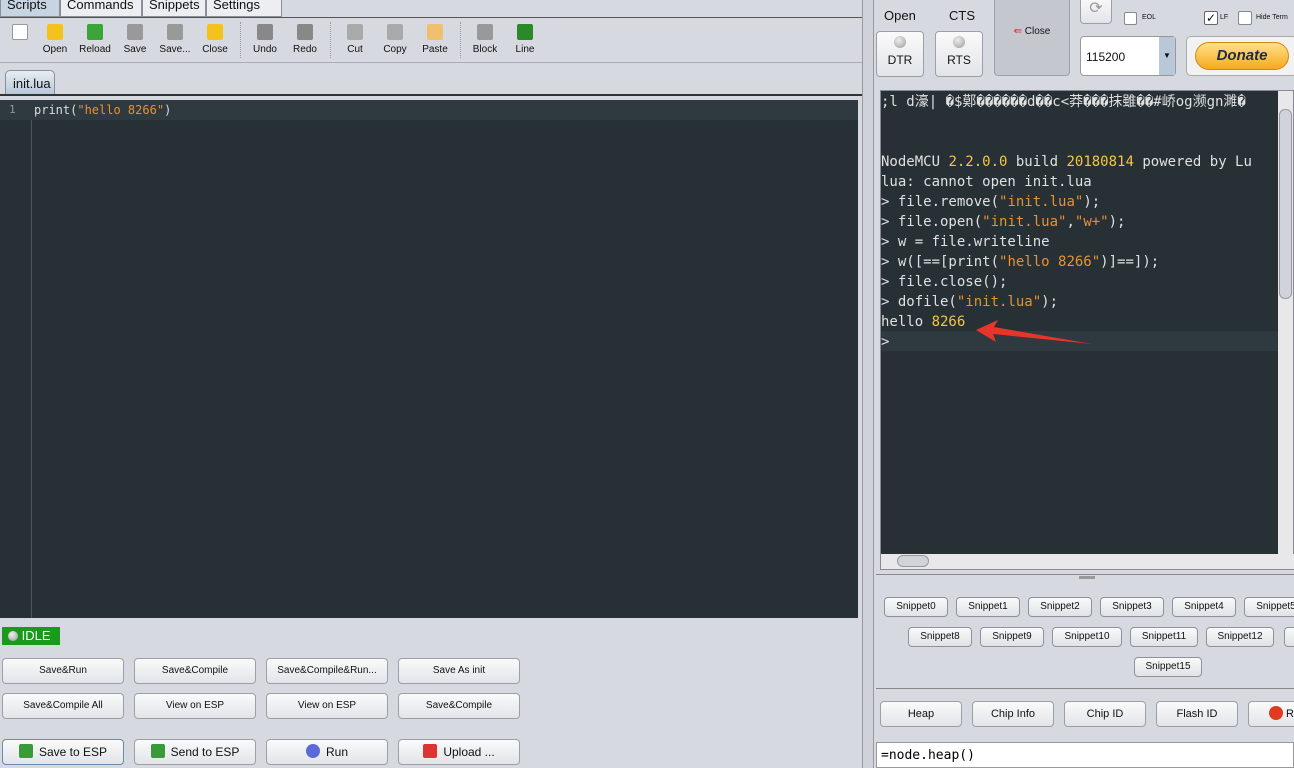 The height and width of the screenshot is (768, 1294). What do you see at coordinates (1060, 607) in the screenshot?
I see `snippet-button: Snippet2` at bounding box center [1060, 607].